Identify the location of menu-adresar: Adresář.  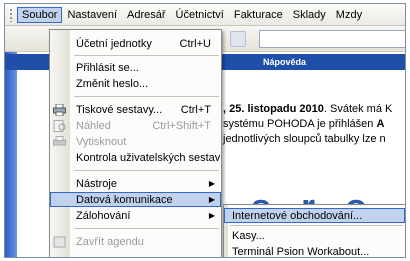
(146, 15).